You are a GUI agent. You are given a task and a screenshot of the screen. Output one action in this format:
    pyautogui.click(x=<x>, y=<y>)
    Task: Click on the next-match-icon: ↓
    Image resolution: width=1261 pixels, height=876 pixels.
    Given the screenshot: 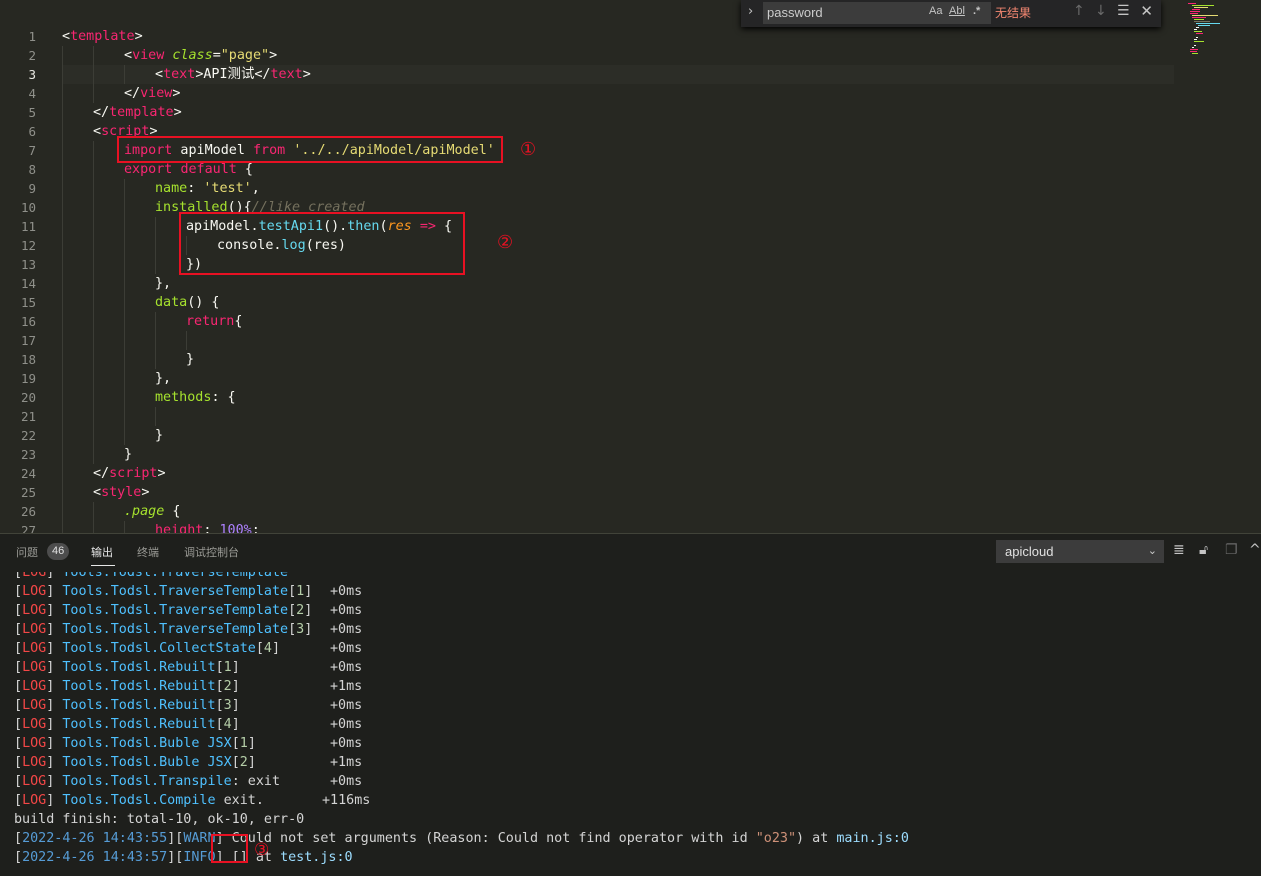 What is the action you would take?
    pyautogui.click(x=1101, y=11)
    